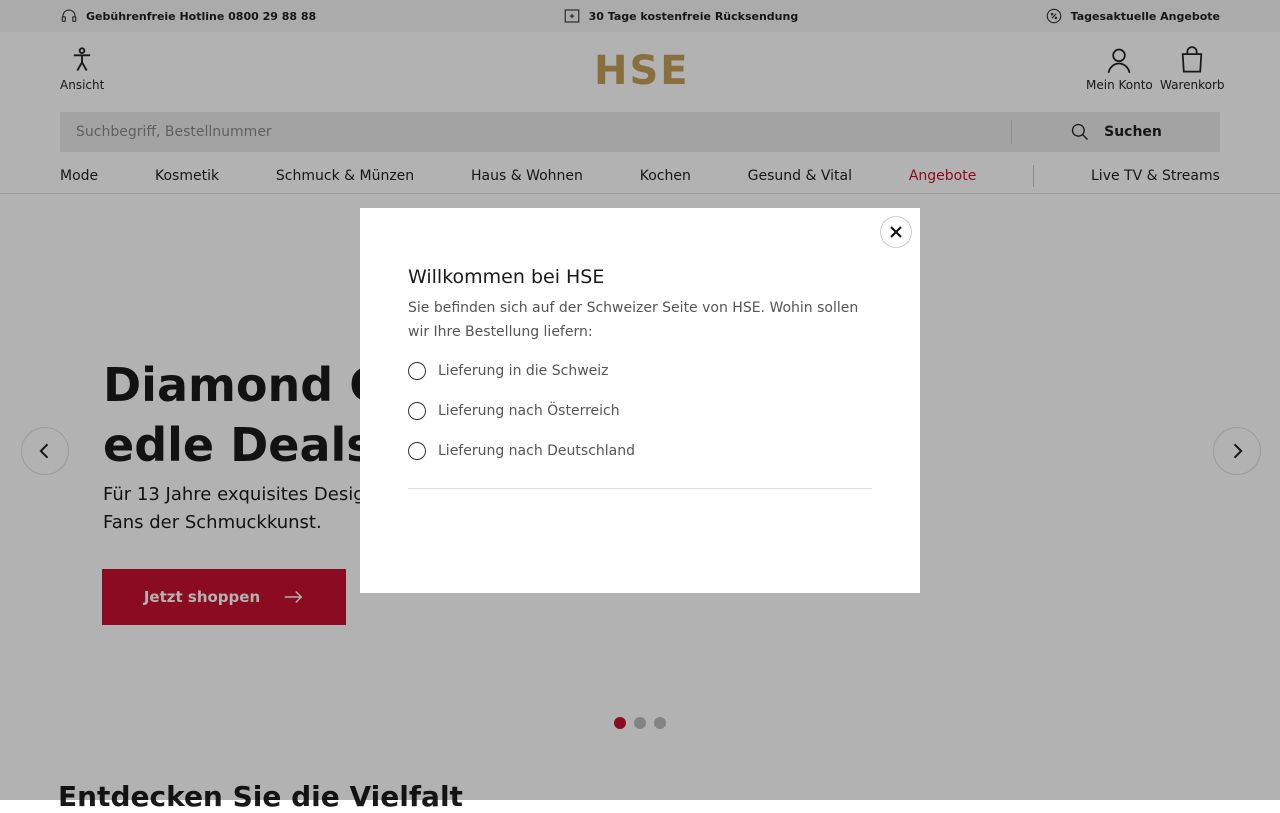 The image size is (1280, 813). Describe the element at coordinates (417, 371) in the screenshot. I see `radio-switzerland` at that location.